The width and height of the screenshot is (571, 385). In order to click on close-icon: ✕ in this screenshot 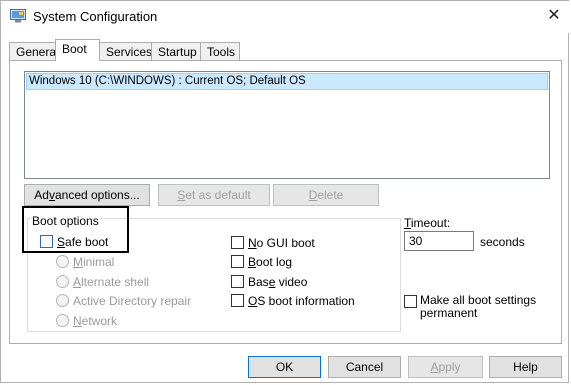, I will do `click(554, 16)`.